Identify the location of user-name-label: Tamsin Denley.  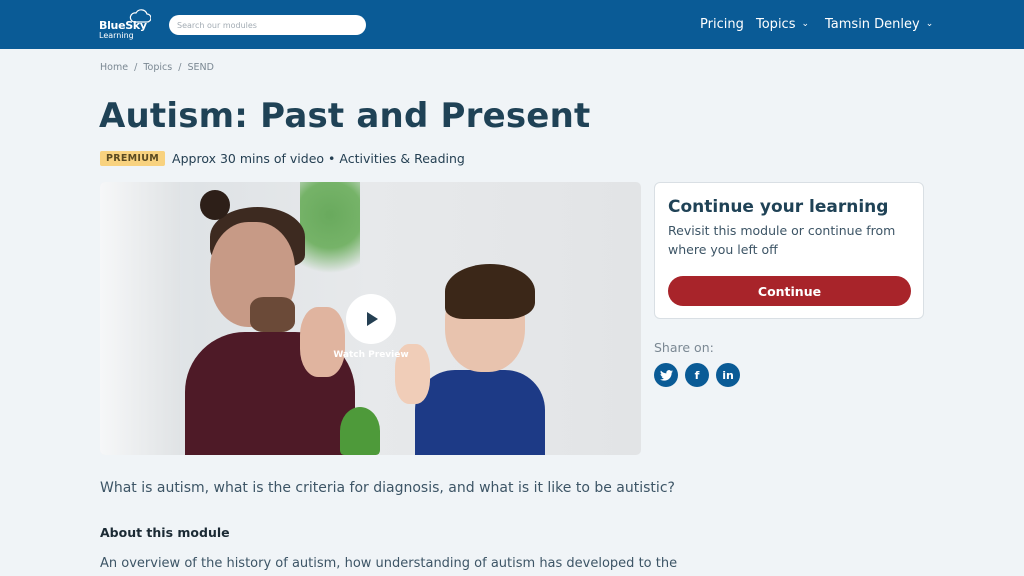
(872, 24).